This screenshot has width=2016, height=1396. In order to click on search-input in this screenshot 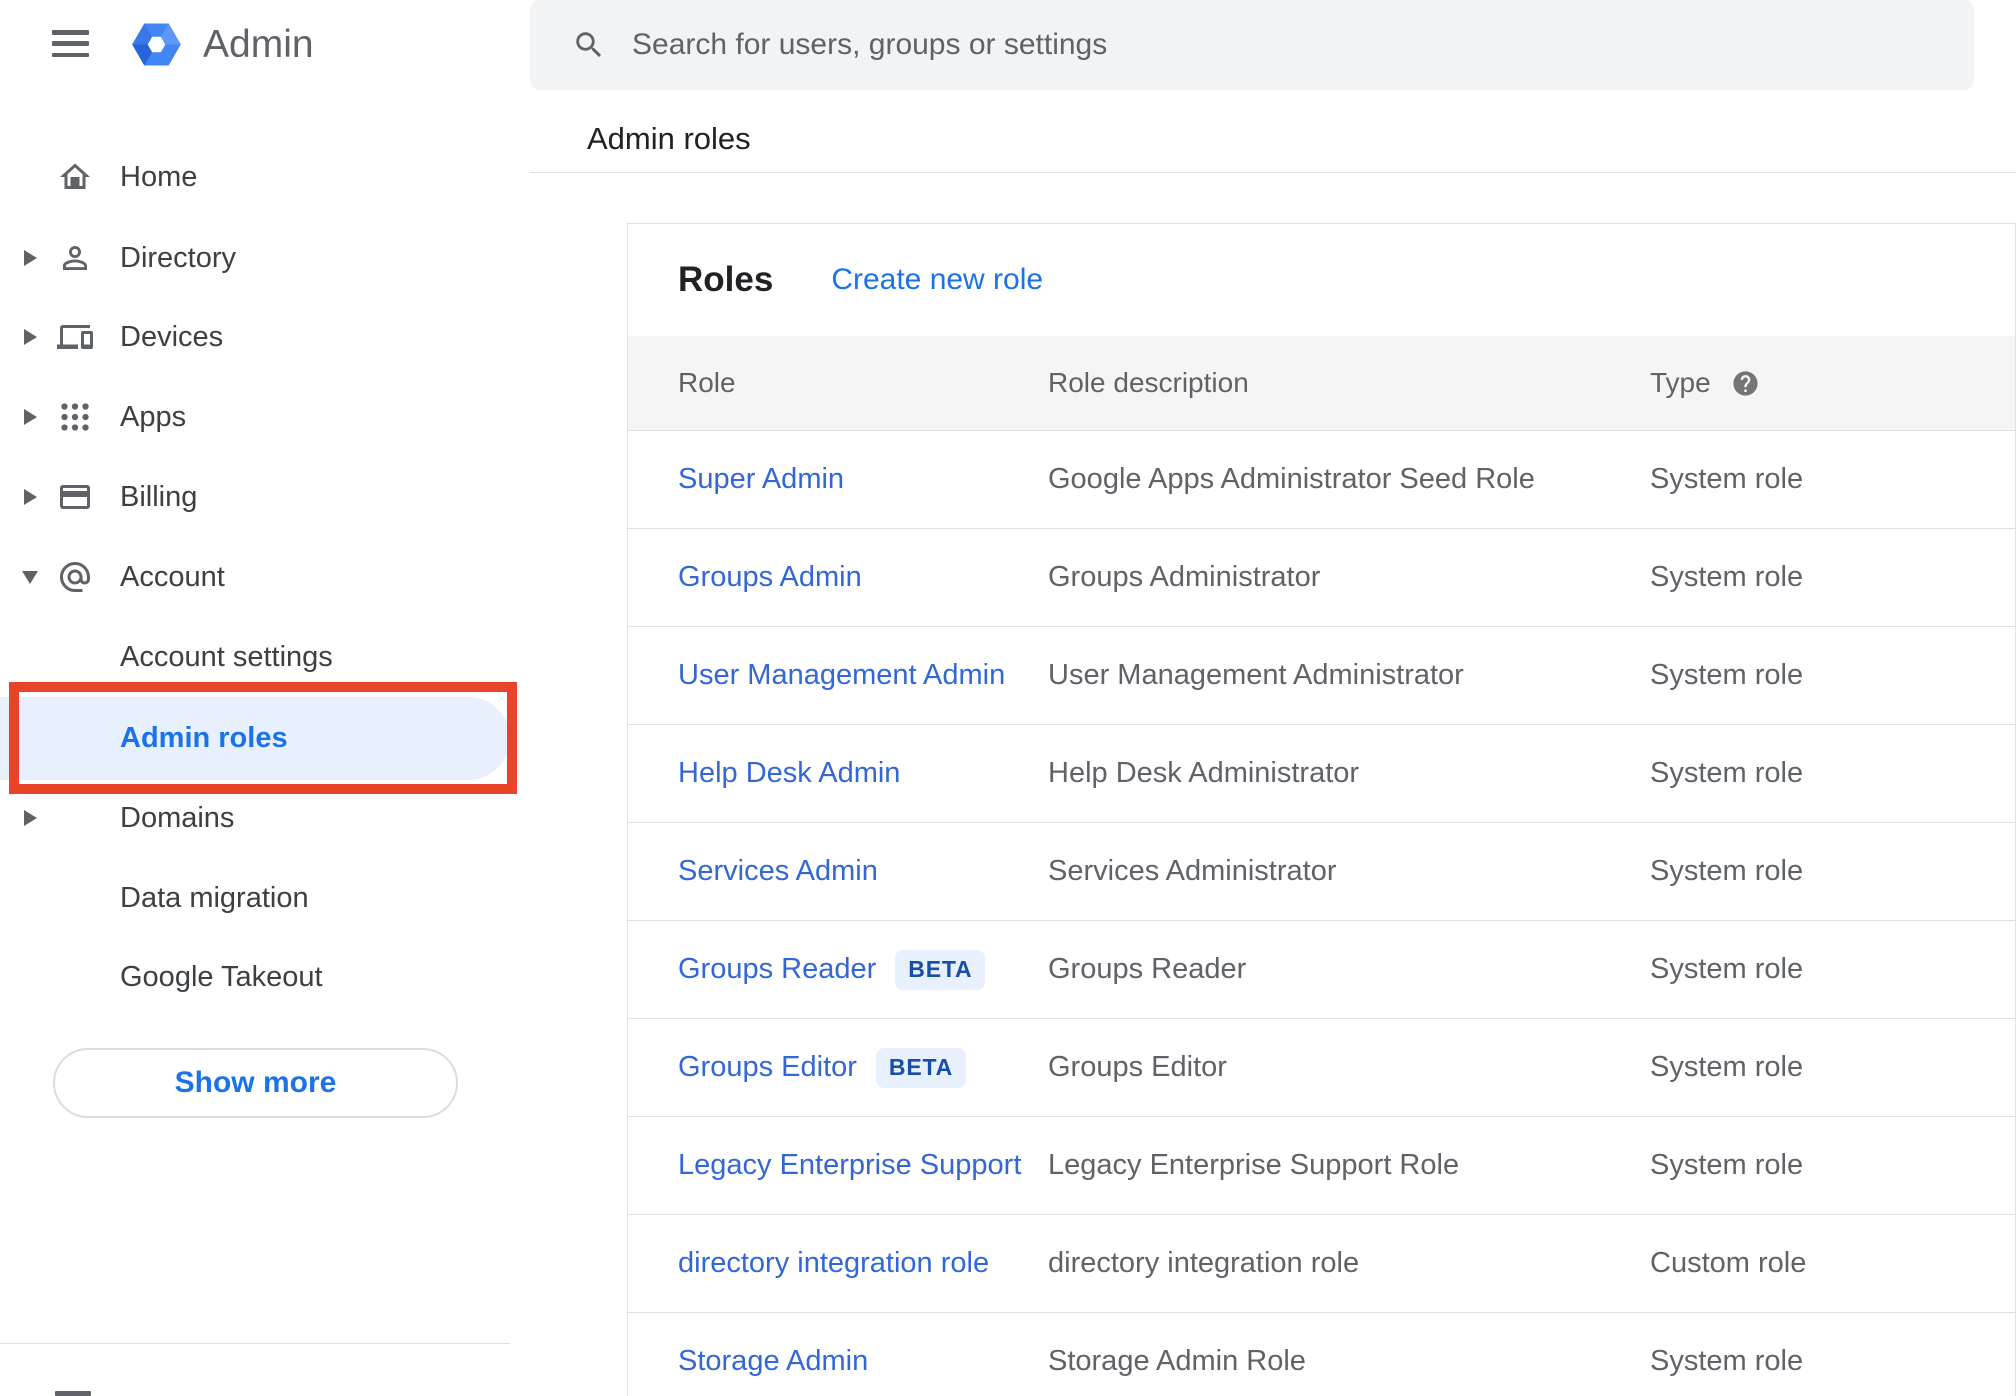, I will do `click(1288, 45)`.